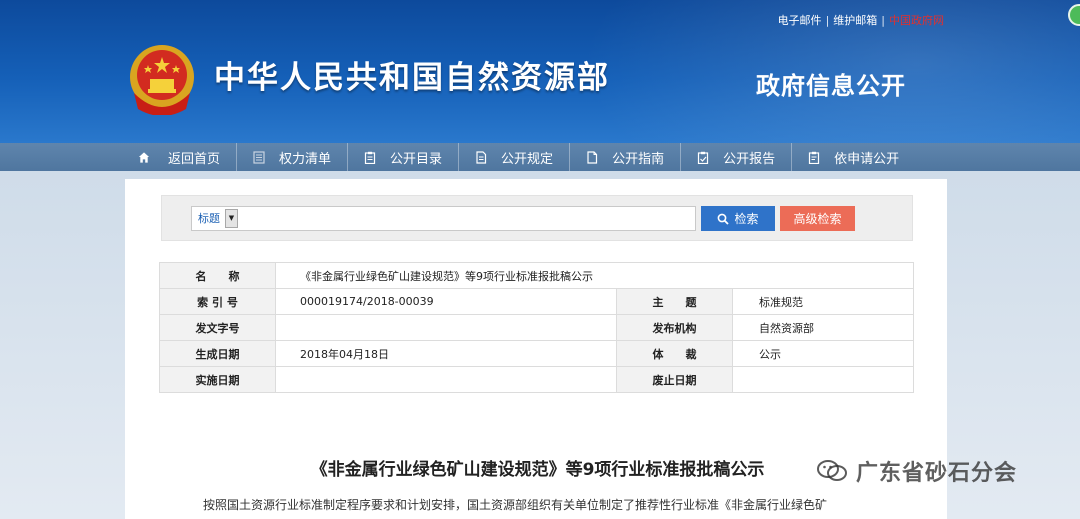 The width and height of the screenshot is (1080, 519). Describe the element at coordinates (537, 470) in the screenshot. I see `article-title: 《非金属行业绿色矿山建设规范》等9项行业标准报批稿公示` at that location.